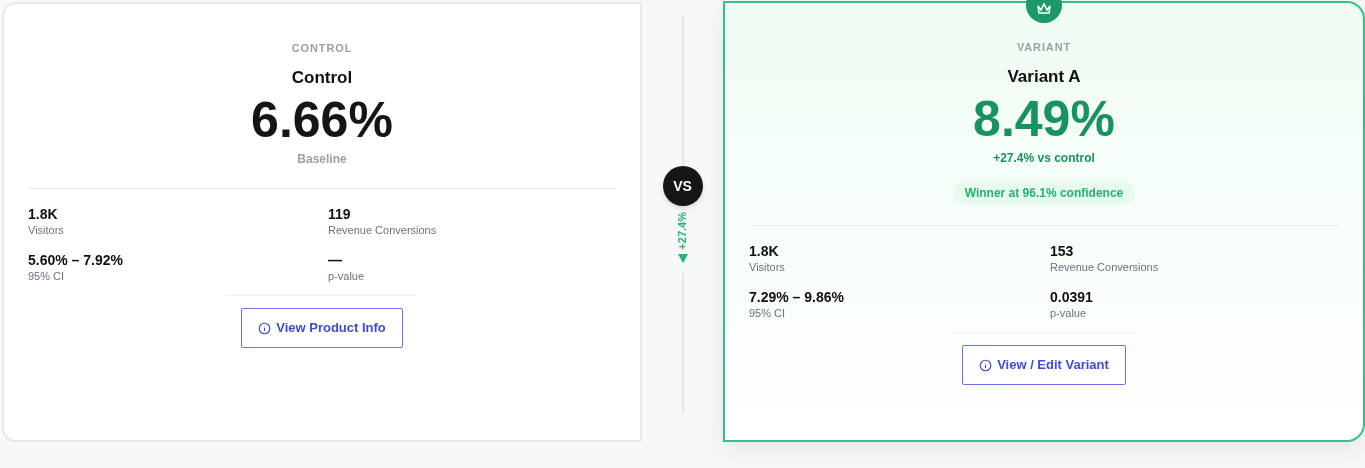 The width and height of the screenshot is (1365, 468). What do you see at coordinates (1072, 297) in the screenshot?
I see `stat-value: 0.0391` at bounding box center [1072, 297].